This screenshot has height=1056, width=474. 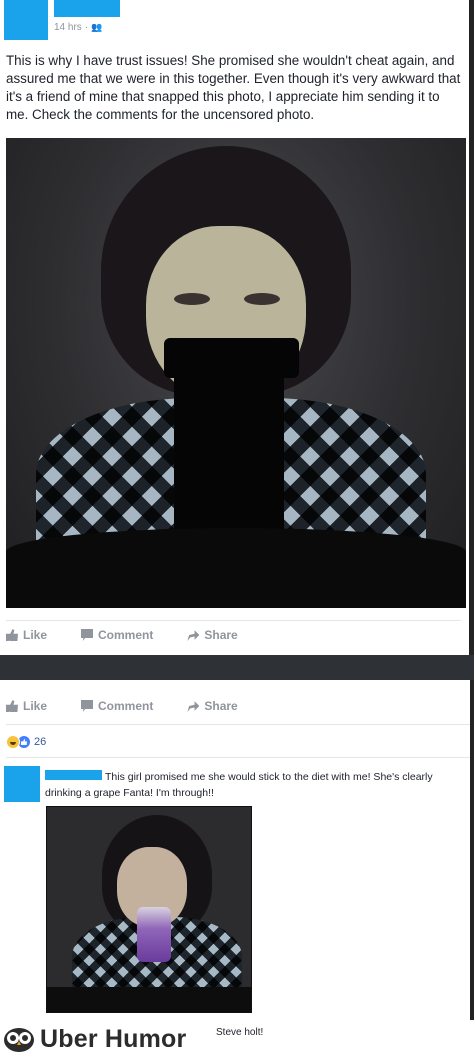 I want to click on watermark-footer: Uber Humor Steve holt!, so click(x=237, y=1038).